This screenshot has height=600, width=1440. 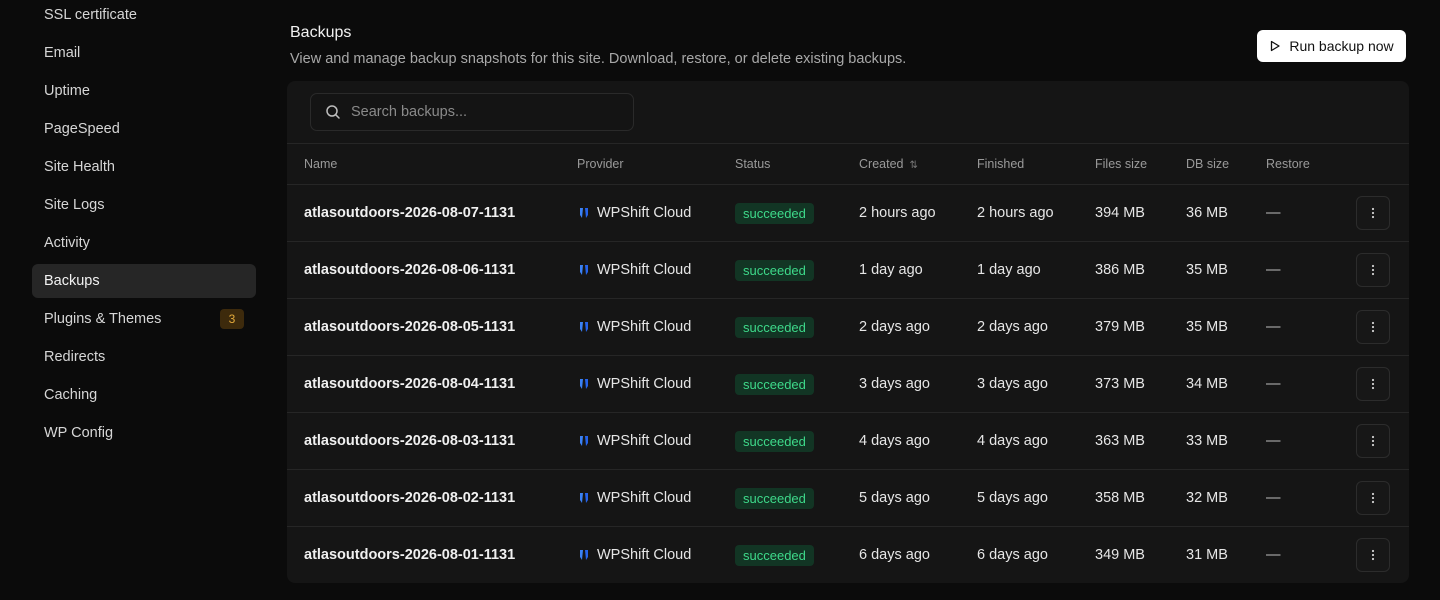 What do you see at coordinates (144, 281) in the screenshot?
I see `sidebar-item-backups: Backups` at bounding box center [144, 281].